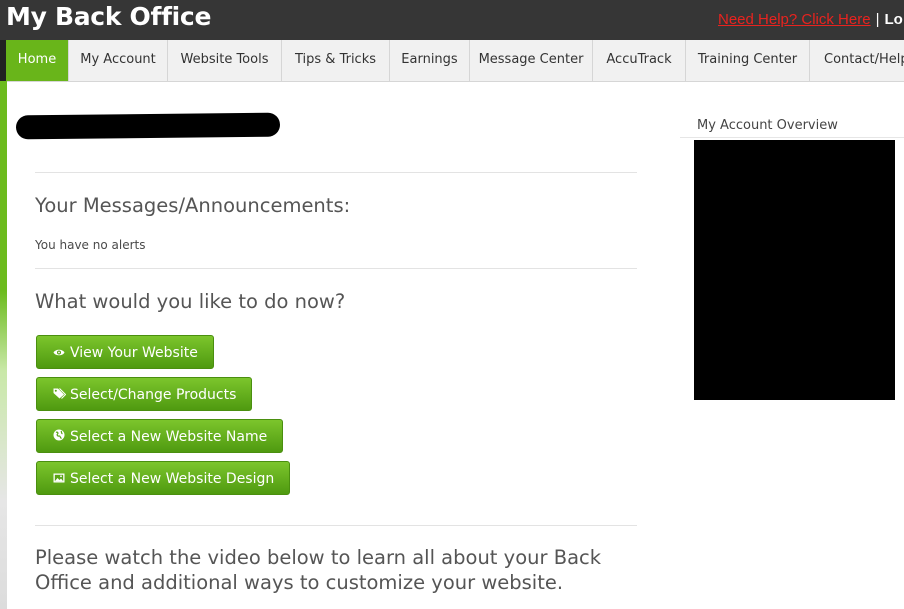 The image size is (904, 609). I want to click on globe-icon, so click(59, 437).